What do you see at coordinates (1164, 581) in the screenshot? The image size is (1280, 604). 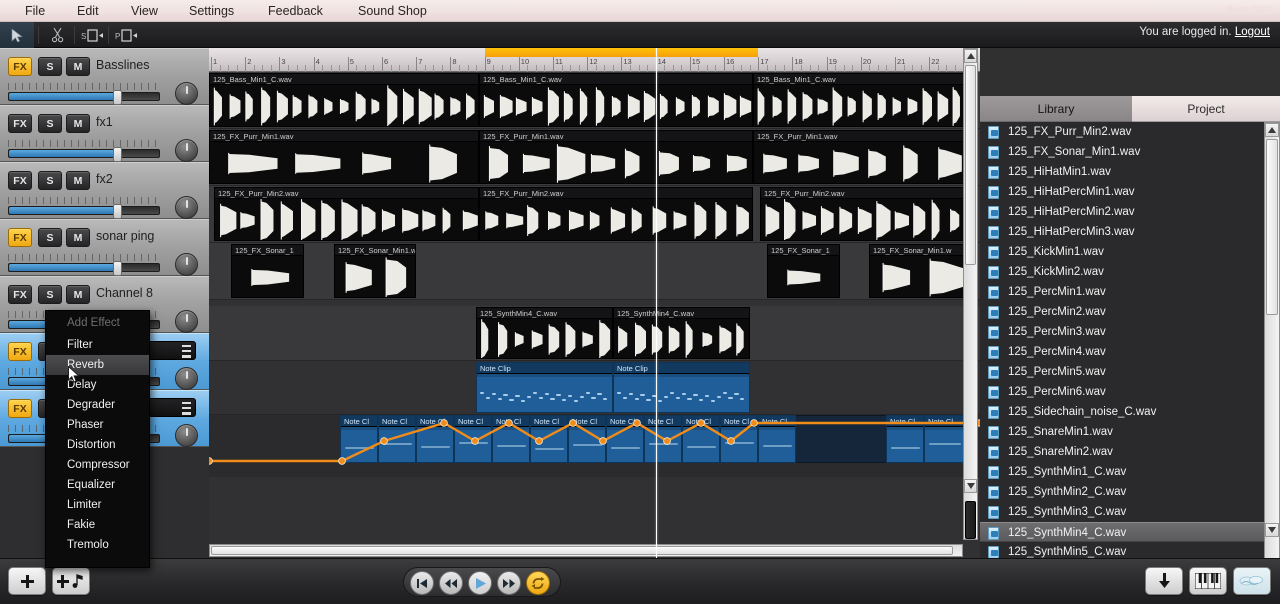 I see `download-button` at bounding box center [1164, 581].